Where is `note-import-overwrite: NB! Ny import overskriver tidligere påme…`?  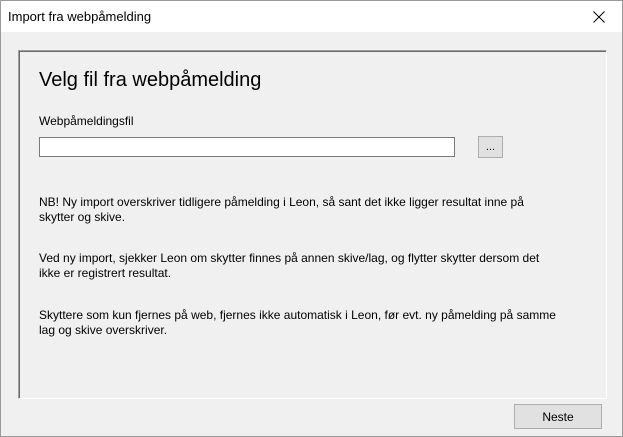 note-import-overwrite: NB! Ny import overskriver tidligere påme… is located at coordinates (281, 209).